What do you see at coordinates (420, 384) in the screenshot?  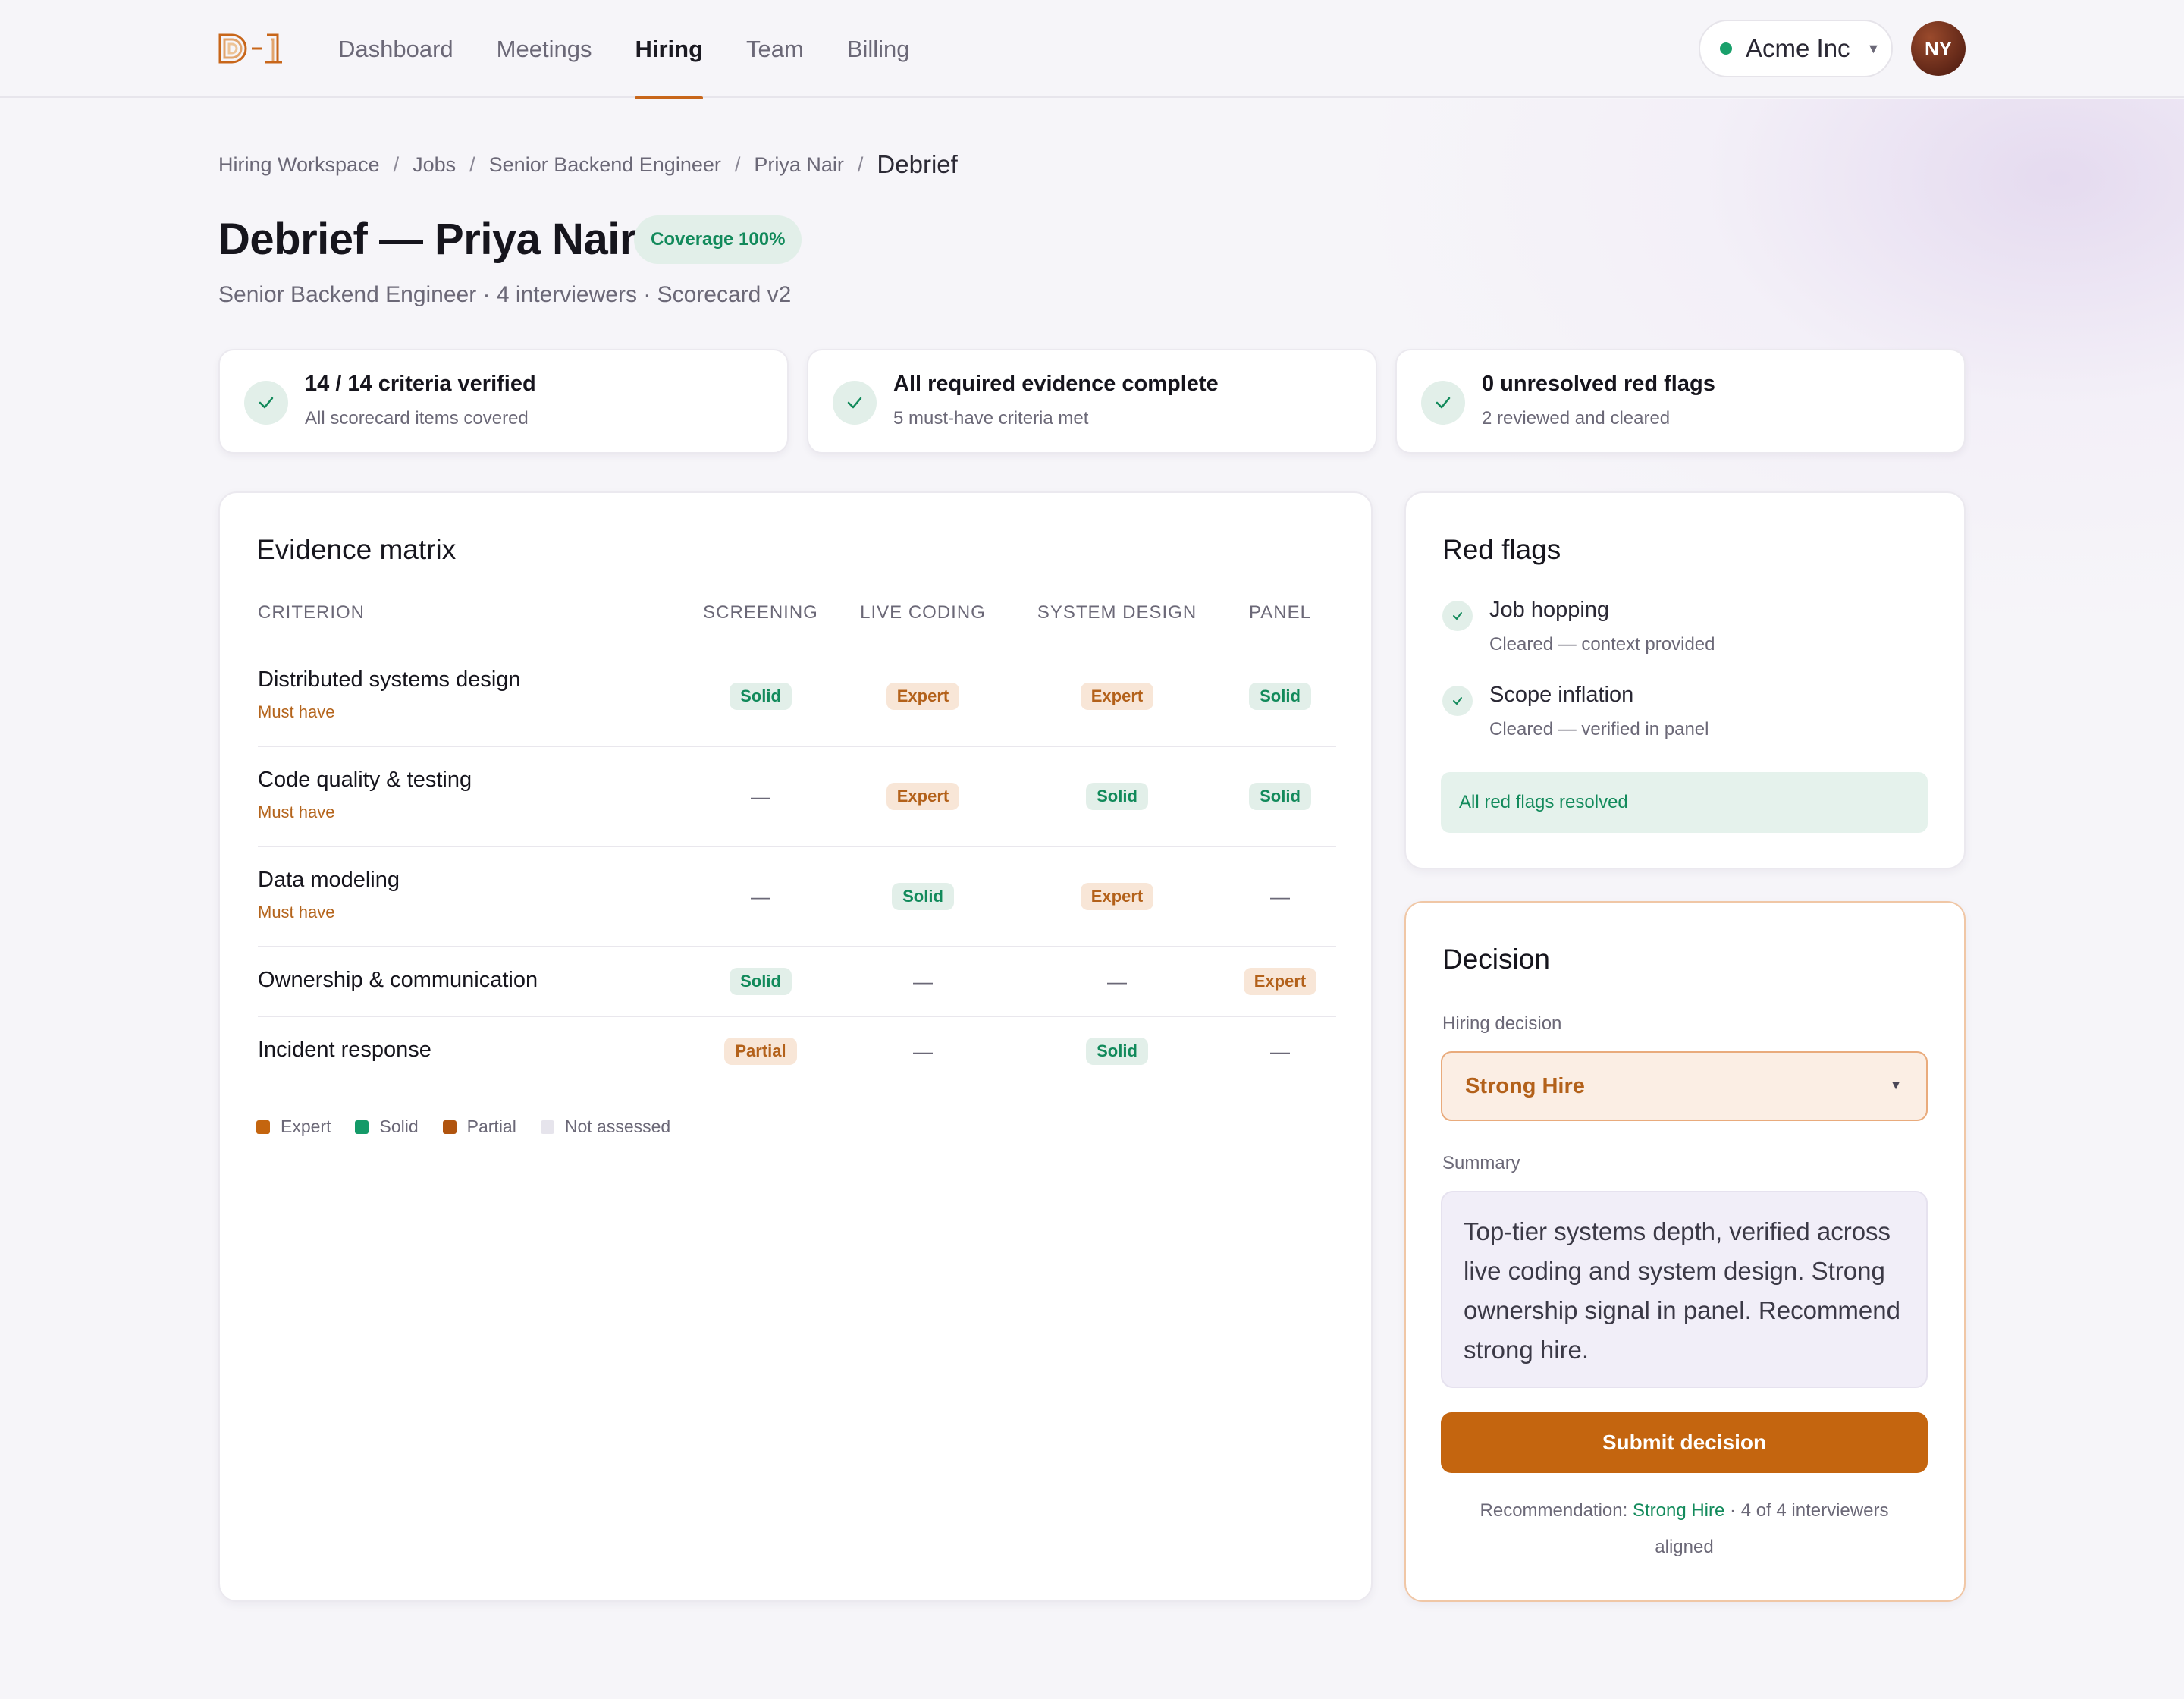 I see `stat-title: 14 / 14 criteria verified` at bounding box center [420, 384].